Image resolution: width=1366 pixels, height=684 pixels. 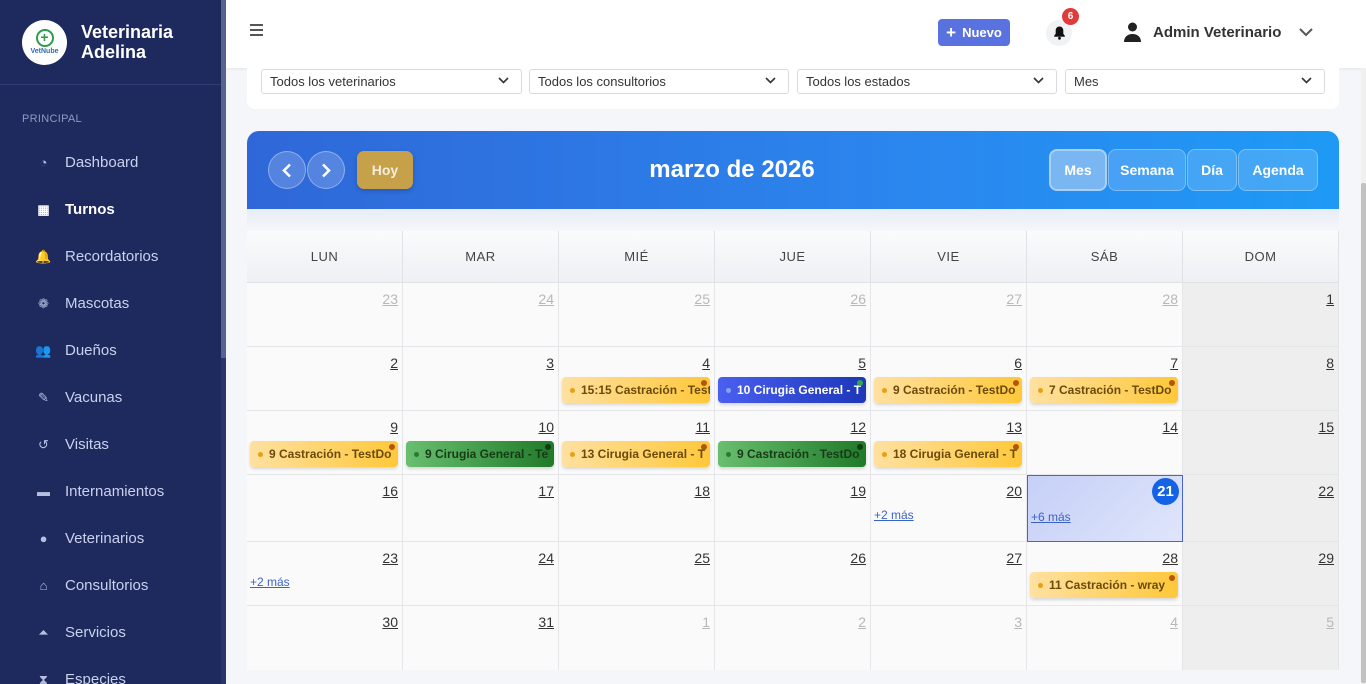 I want to click on day-number: 15, so click(x=1326, y=427).